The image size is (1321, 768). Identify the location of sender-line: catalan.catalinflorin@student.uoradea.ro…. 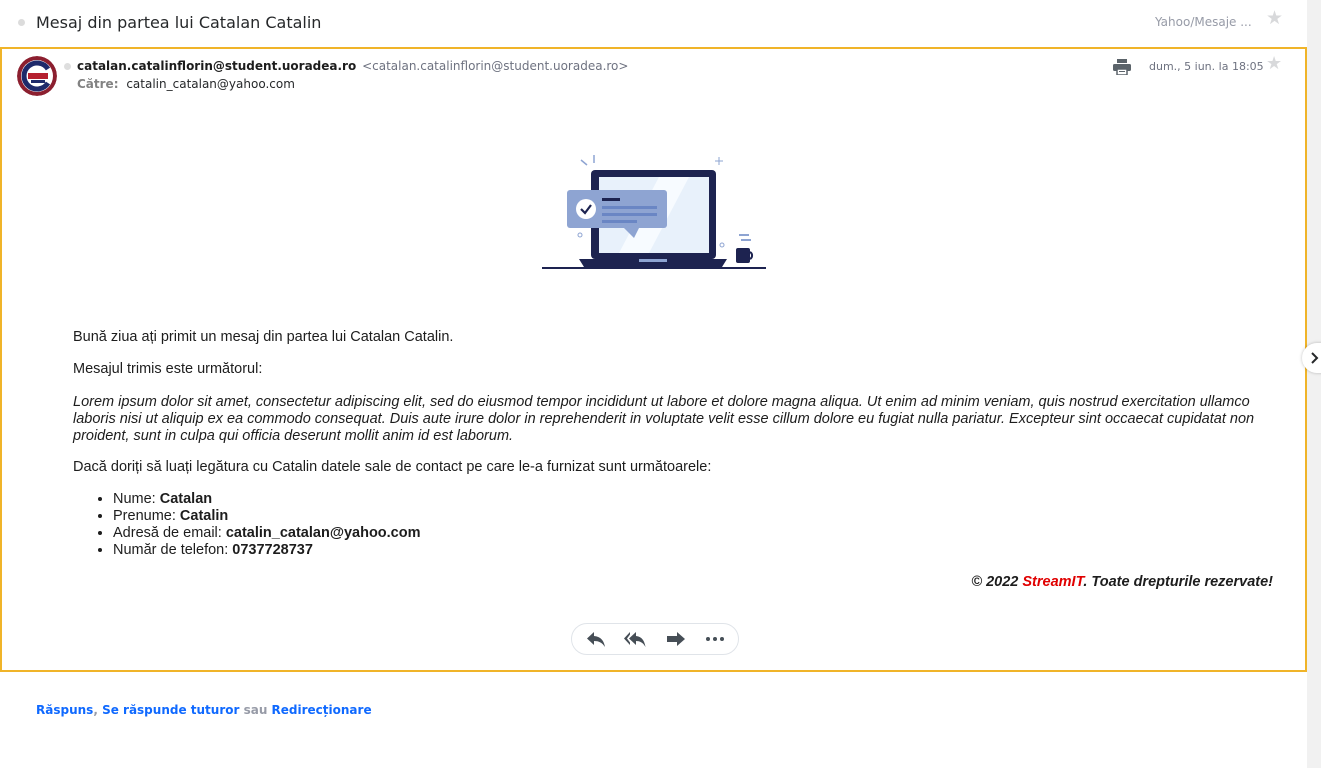
(352, 66).